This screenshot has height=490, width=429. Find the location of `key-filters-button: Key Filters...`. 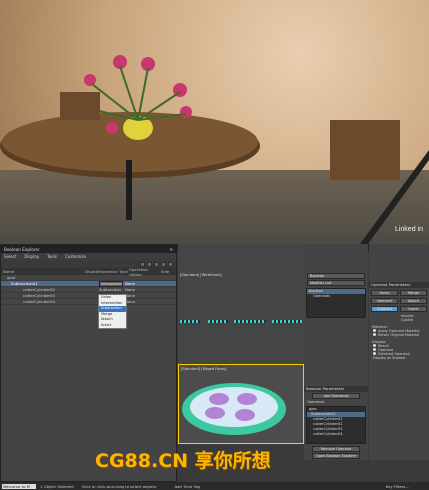

key-filters-button: Key Filters... is located at coordinates (397, 486).